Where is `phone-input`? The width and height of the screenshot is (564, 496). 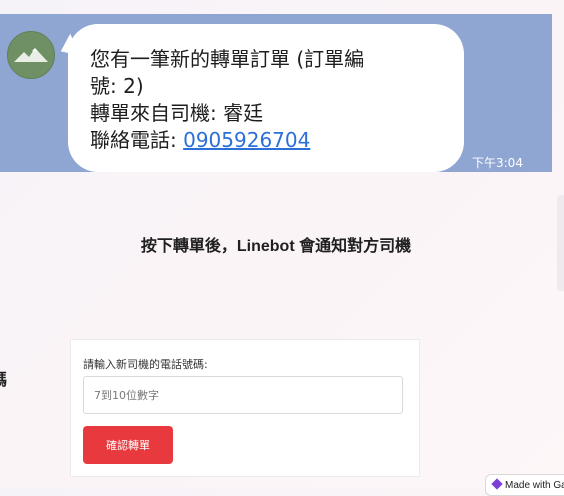 phone-input is located at coordinates (243, 395).